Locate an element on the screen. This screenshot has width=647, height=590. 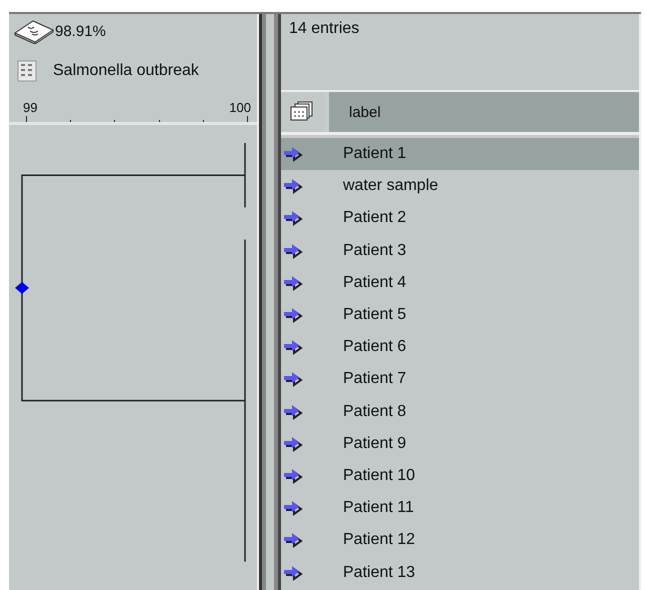
row-label: Patient 12 is located at coordinates (379, 540).